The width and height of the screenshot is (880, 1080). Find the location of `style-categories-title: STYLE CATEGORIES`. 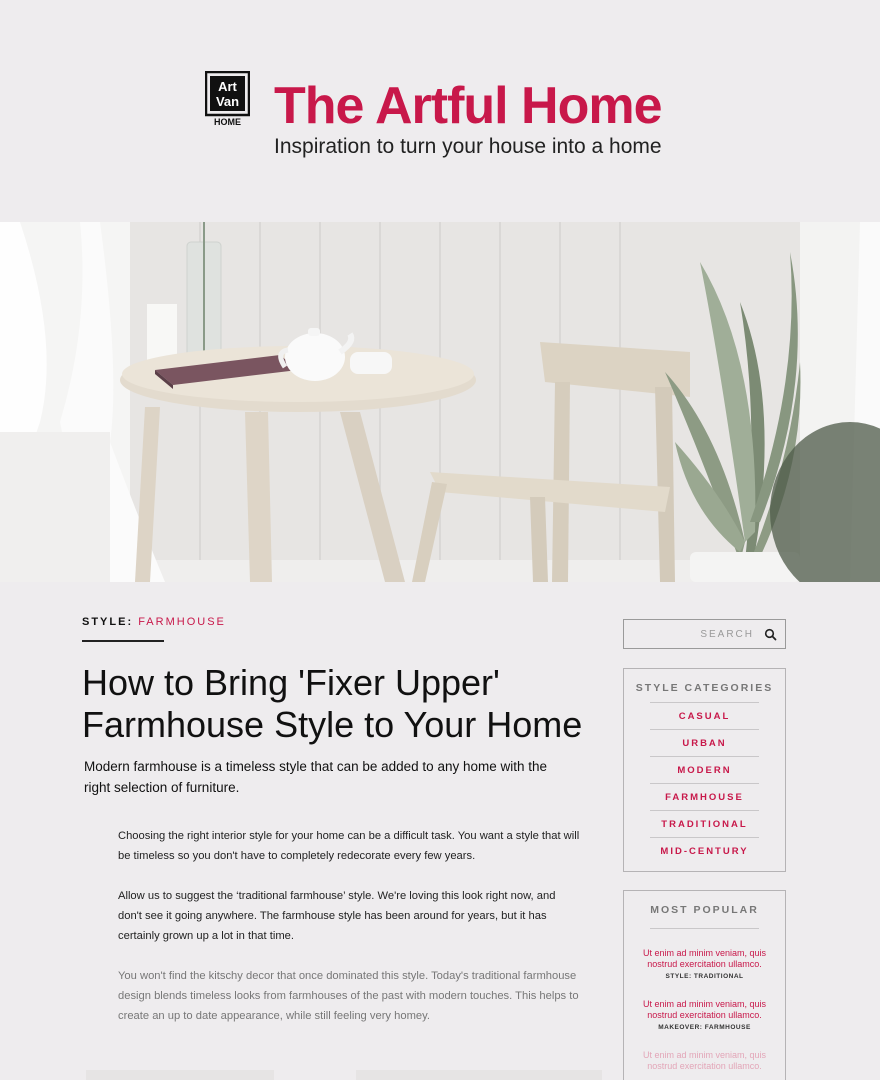

style-categories-title: STYLE CATEGORIES is located at coordinates (704, 688).